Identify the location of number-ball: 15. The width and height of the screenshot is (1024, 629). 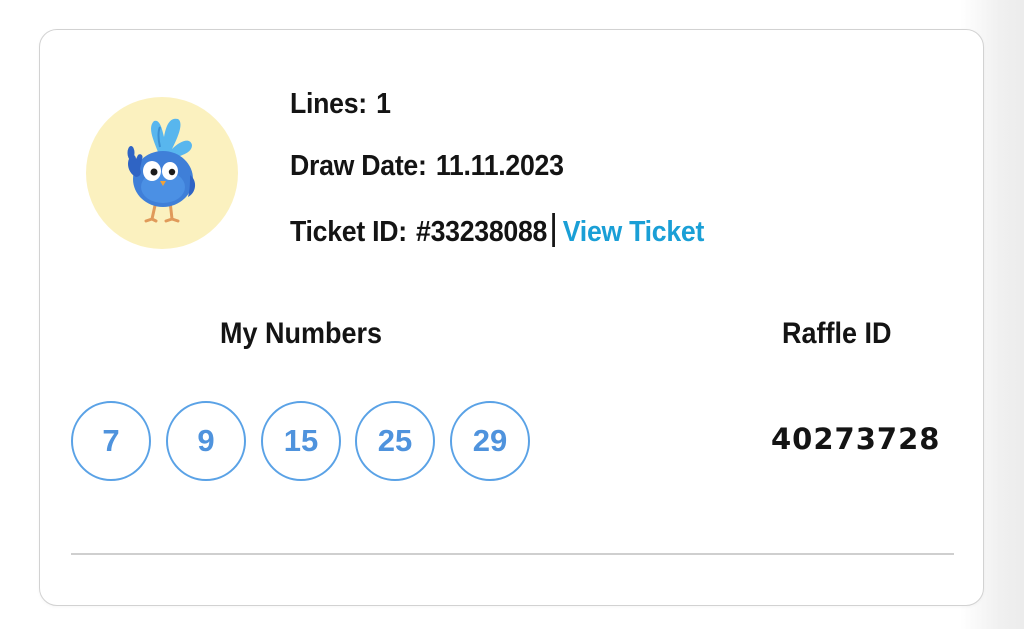
(301, 441).